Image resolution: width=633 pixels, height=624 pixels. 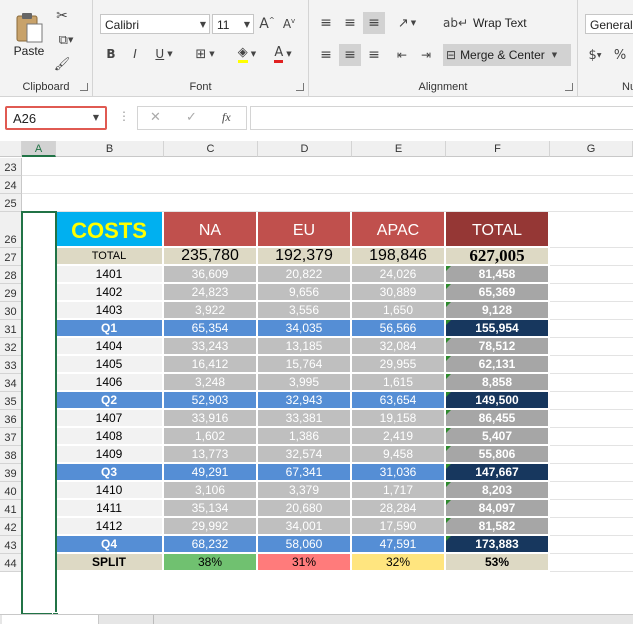 What do you see at coordinates (498, 329) in the screenshot?
I see `cell-total-31: 155,954` at bounding box center [498, 329].